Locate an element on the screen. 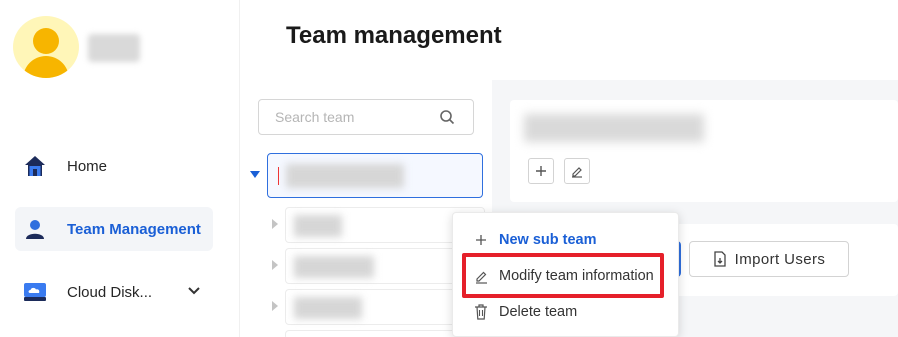 This screenshot has height=337, width=898. avatar-head is located at coordinates (46, 41).